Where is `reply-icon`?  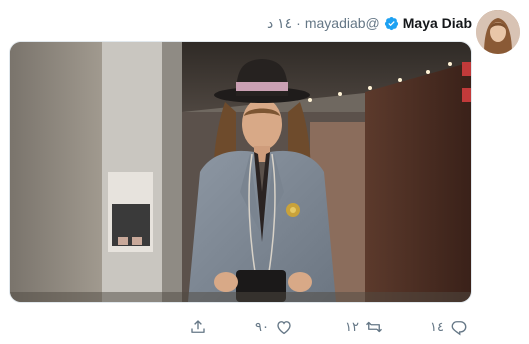
reply-icon is located at coordinates (459, 327).